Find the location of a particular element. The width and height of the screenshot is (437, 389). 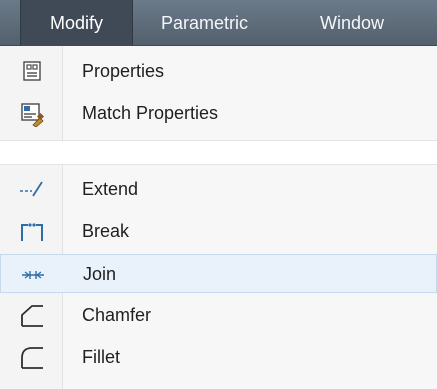

menu-item-match-properties: Match Properties is located at coordinates (218, 113).